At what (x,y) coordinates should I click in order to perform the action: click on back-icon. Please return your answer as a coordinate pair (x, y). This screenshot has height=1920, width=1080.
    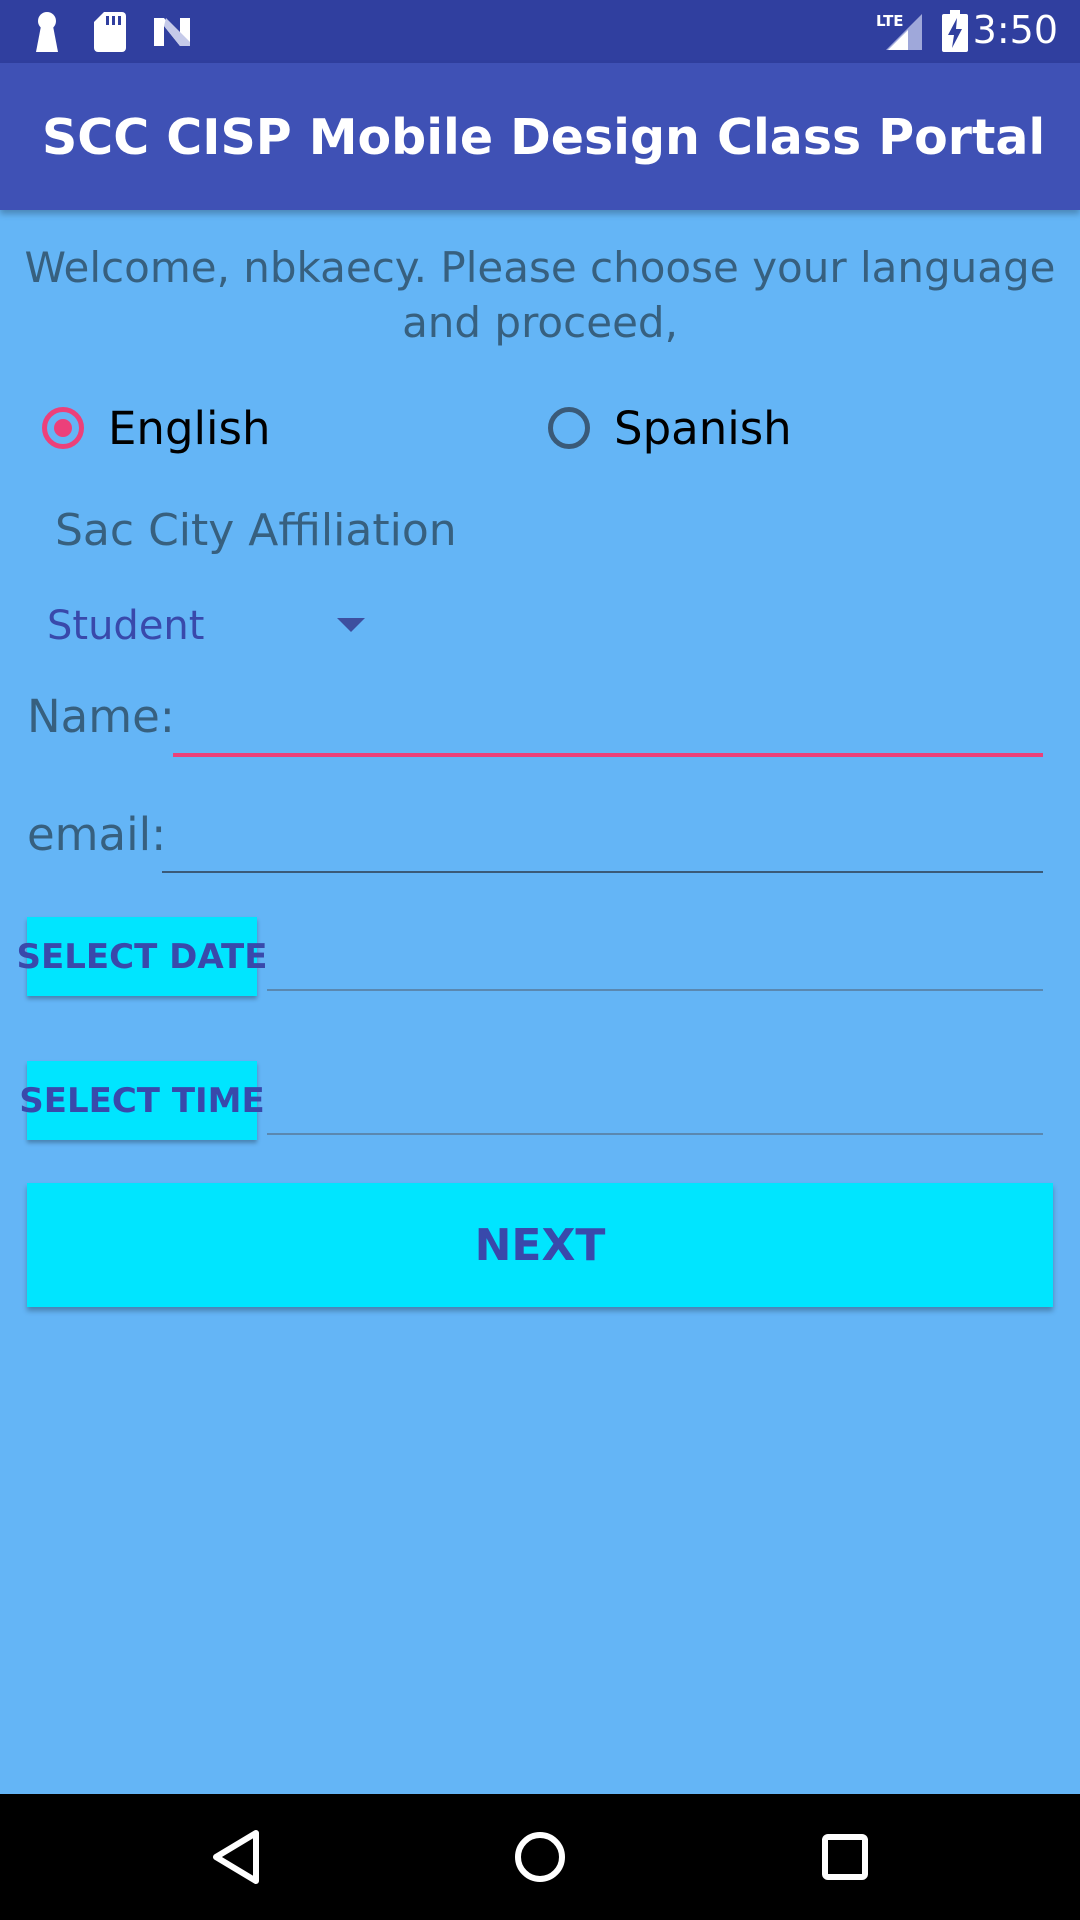
    Looking at the image, I should click on (236, 1857).